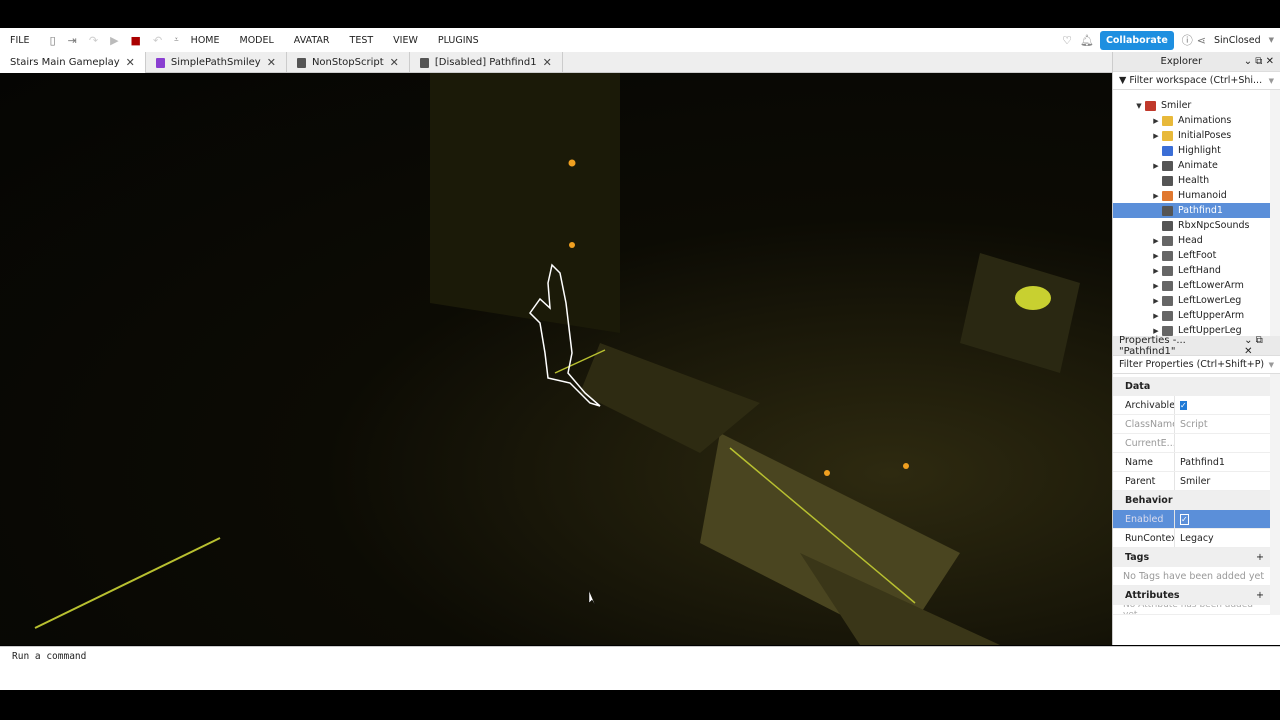 This screenshot has height=720, width=1280. Describe the element at coordinates (1191, 150) in the screenshot. I see `explorer-item: Highlight` at that location.